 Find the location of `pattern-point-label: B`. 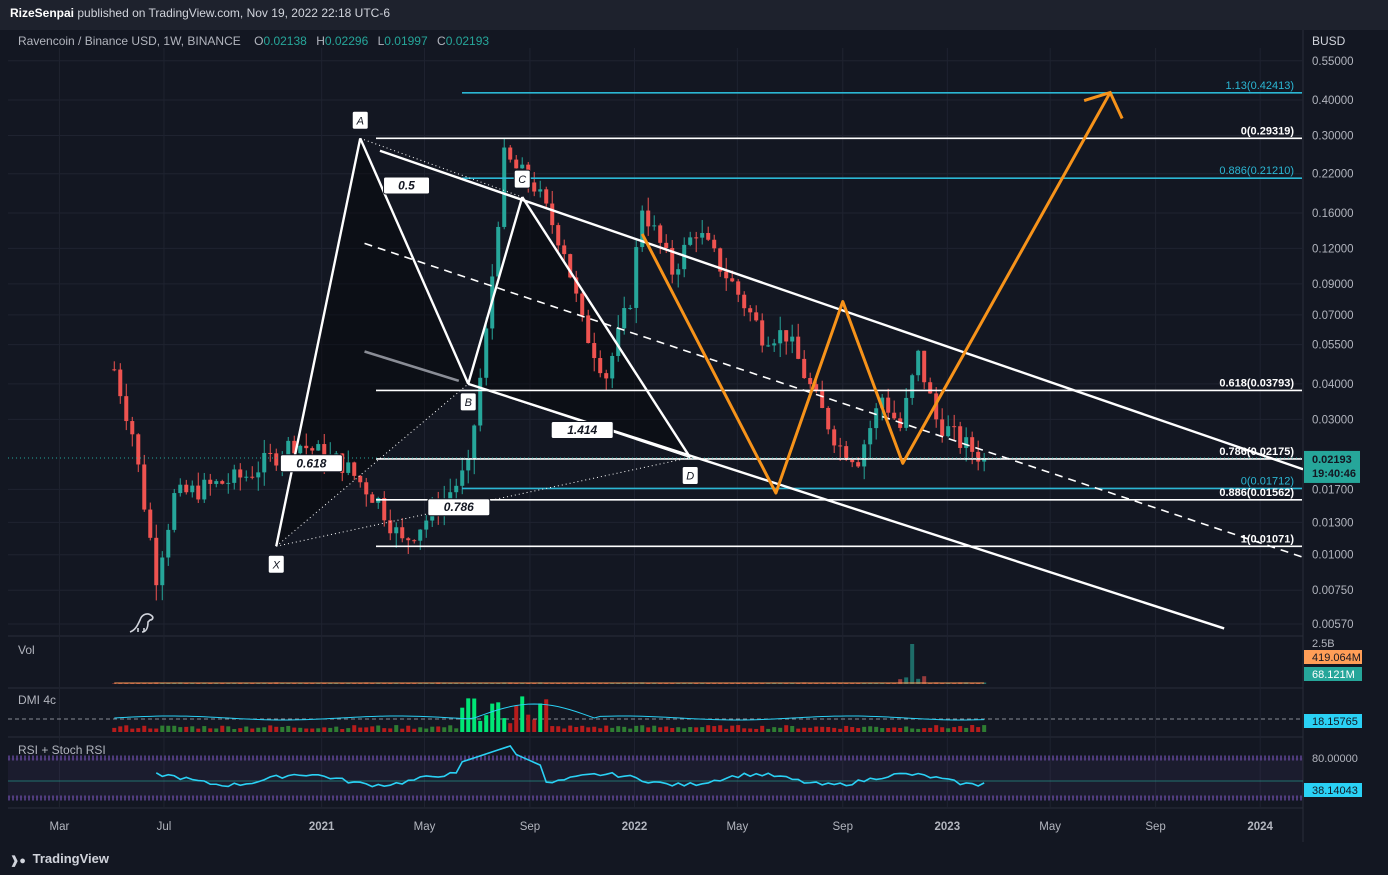

pattern-point-label: B is located at coordinates (468, 403).